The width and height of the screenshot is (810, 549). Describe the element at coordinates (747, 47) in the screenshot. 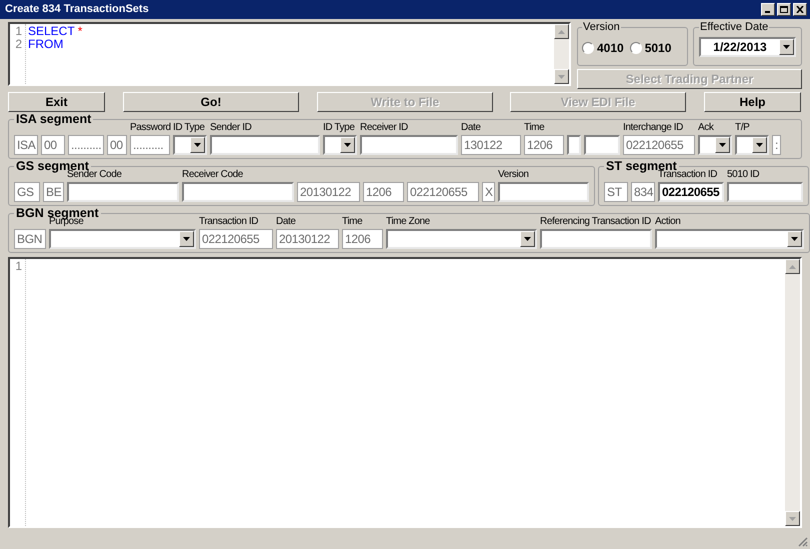

I see `date-picker: 1/22/2013` at that location.